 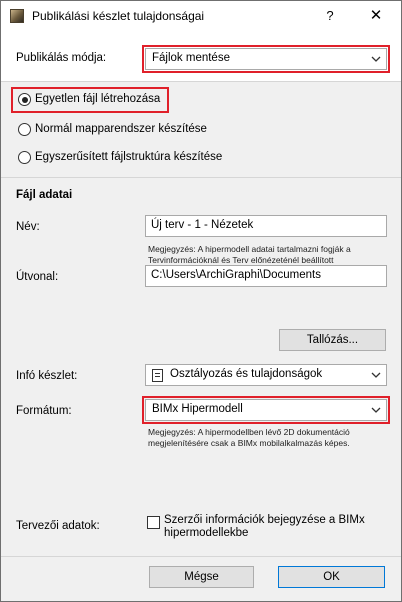 I want to click on title-bar: Publikálási készlet tulajdonságai ? ✕, so click(x=201, y=16).